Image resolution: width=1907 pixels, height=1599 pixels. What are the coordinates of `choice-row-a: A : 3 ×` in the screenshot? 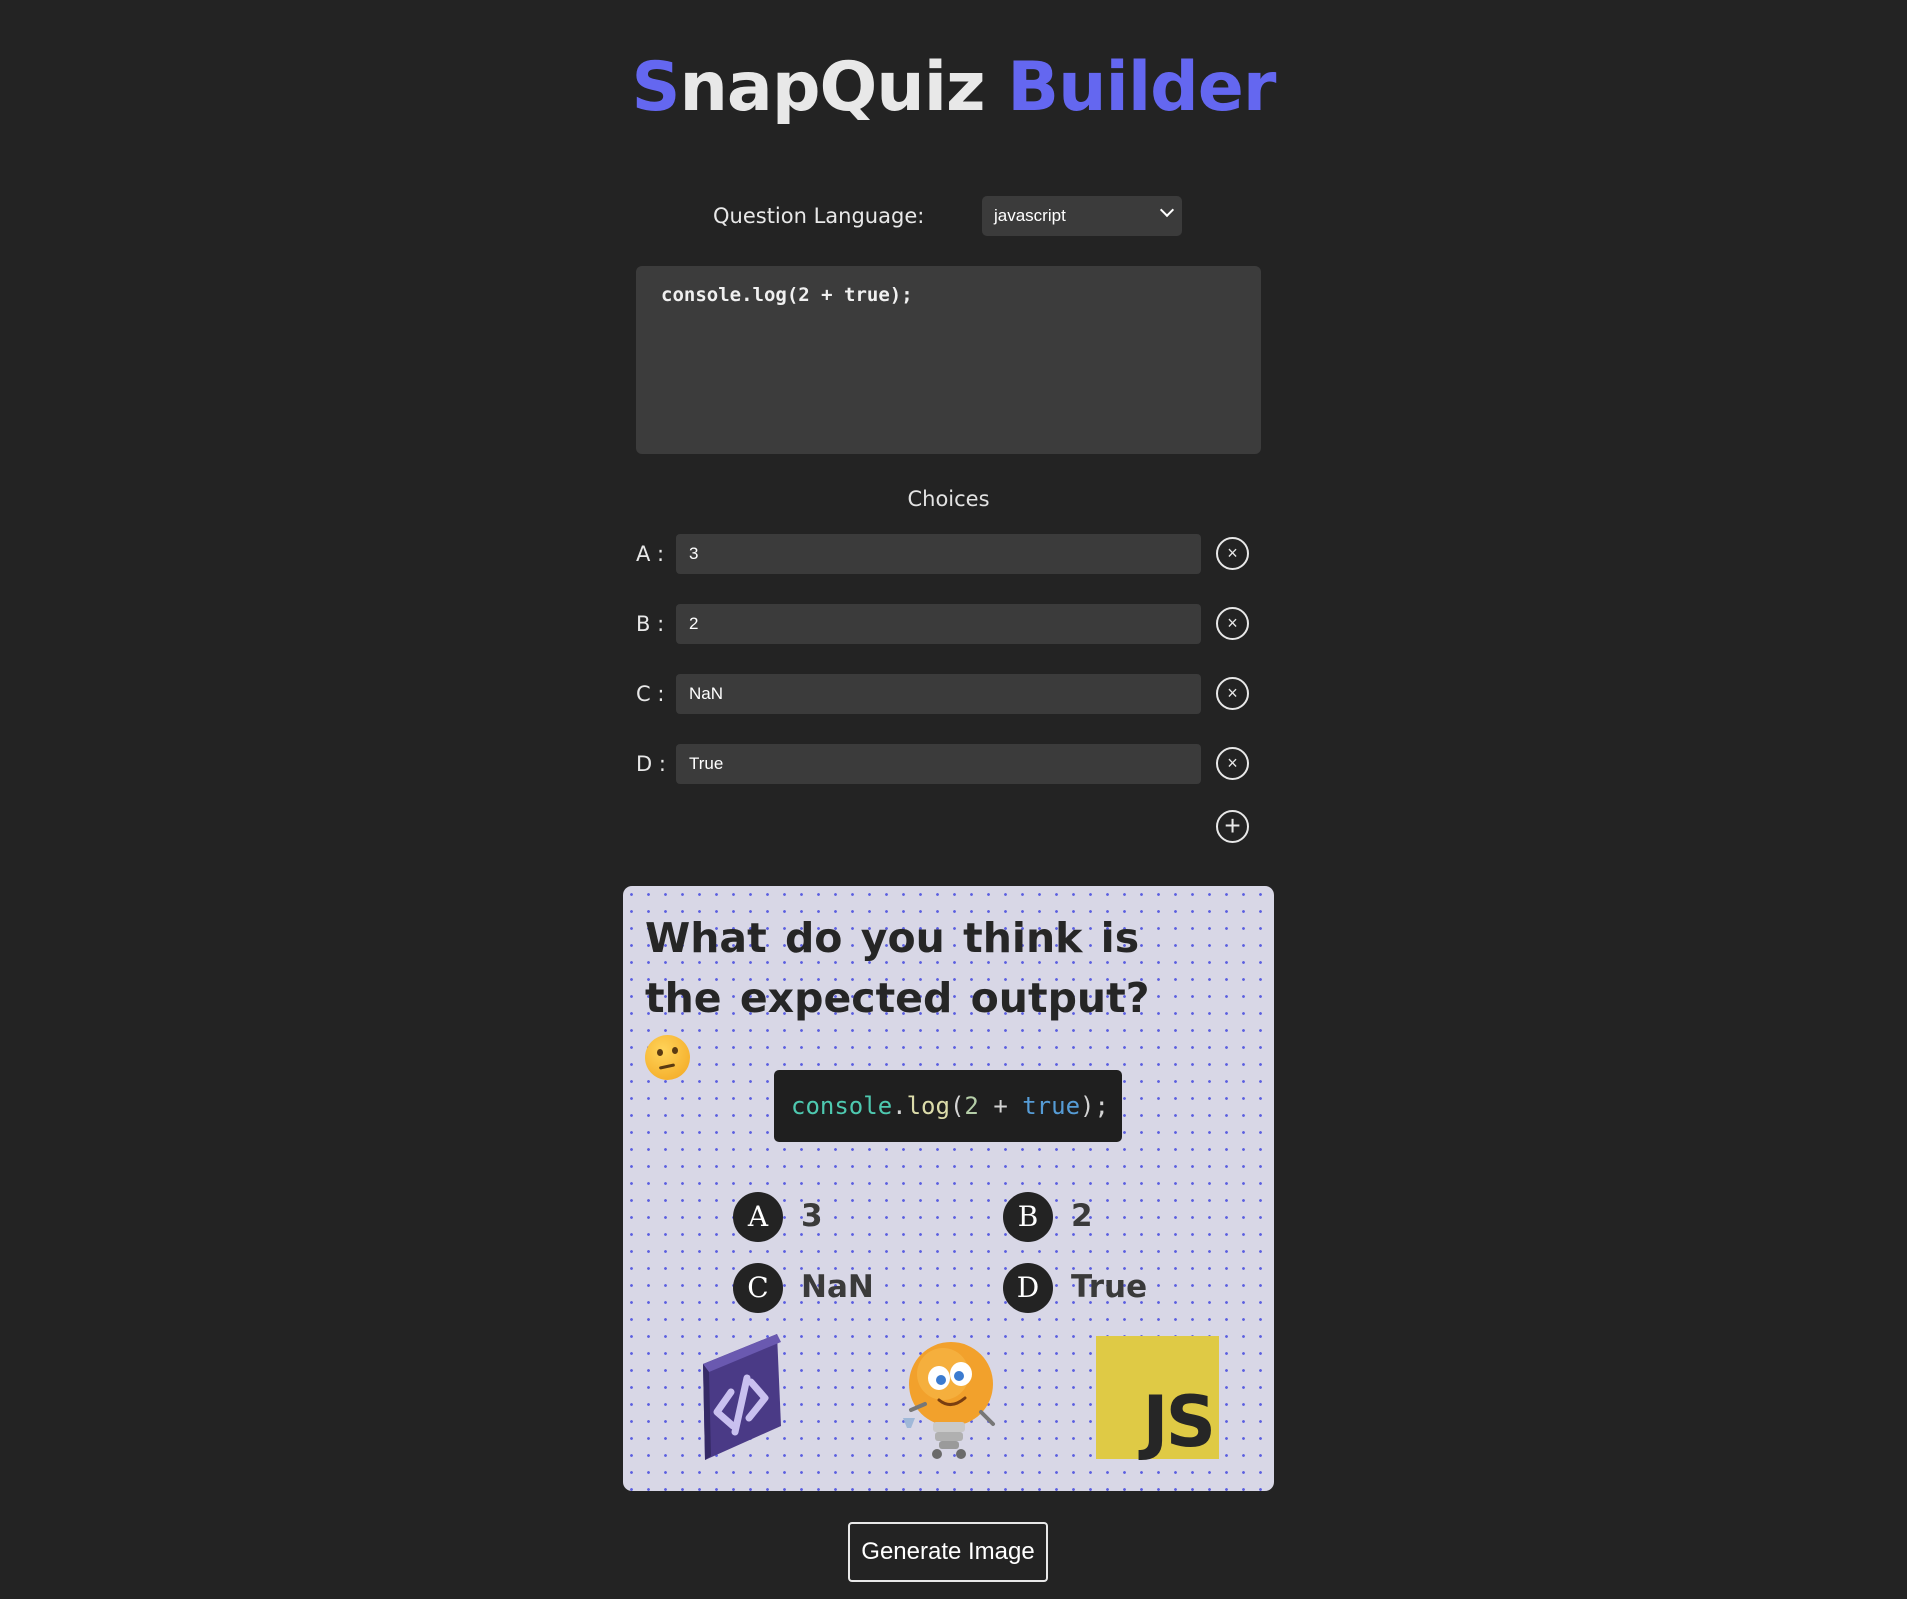 It's located at (946, 555).